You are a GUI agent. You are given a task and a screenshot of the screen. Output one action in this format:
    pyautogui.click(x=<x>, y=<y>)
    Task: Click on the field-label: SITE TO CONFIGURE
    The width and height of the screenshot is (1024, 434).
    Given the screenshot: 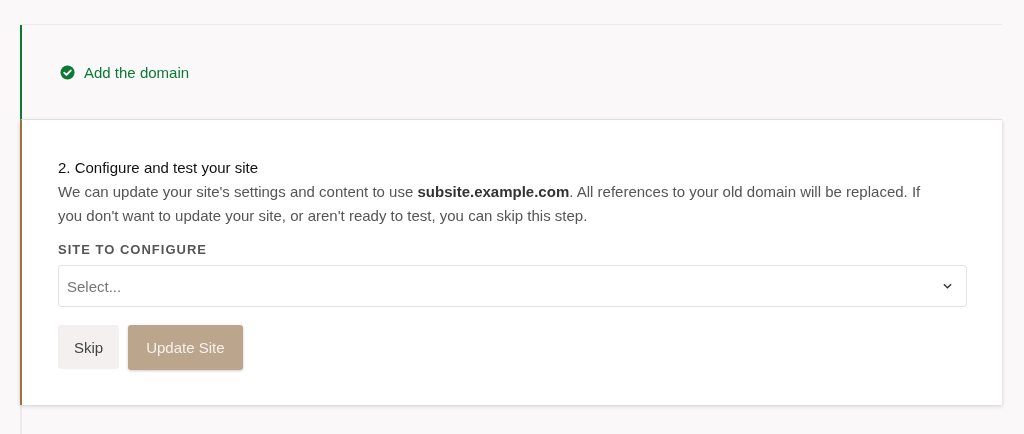 What is the action you would take?
    pyautogui.click(x=133, y=249)
    